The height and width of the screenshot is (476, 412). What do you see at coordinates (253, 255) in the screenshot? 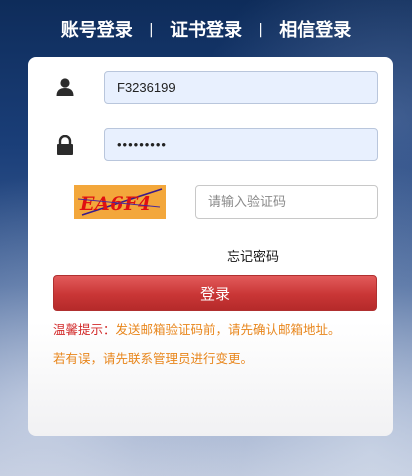
I see `forgot-password-link: 忘记密码` at bounding box center [253, 255].